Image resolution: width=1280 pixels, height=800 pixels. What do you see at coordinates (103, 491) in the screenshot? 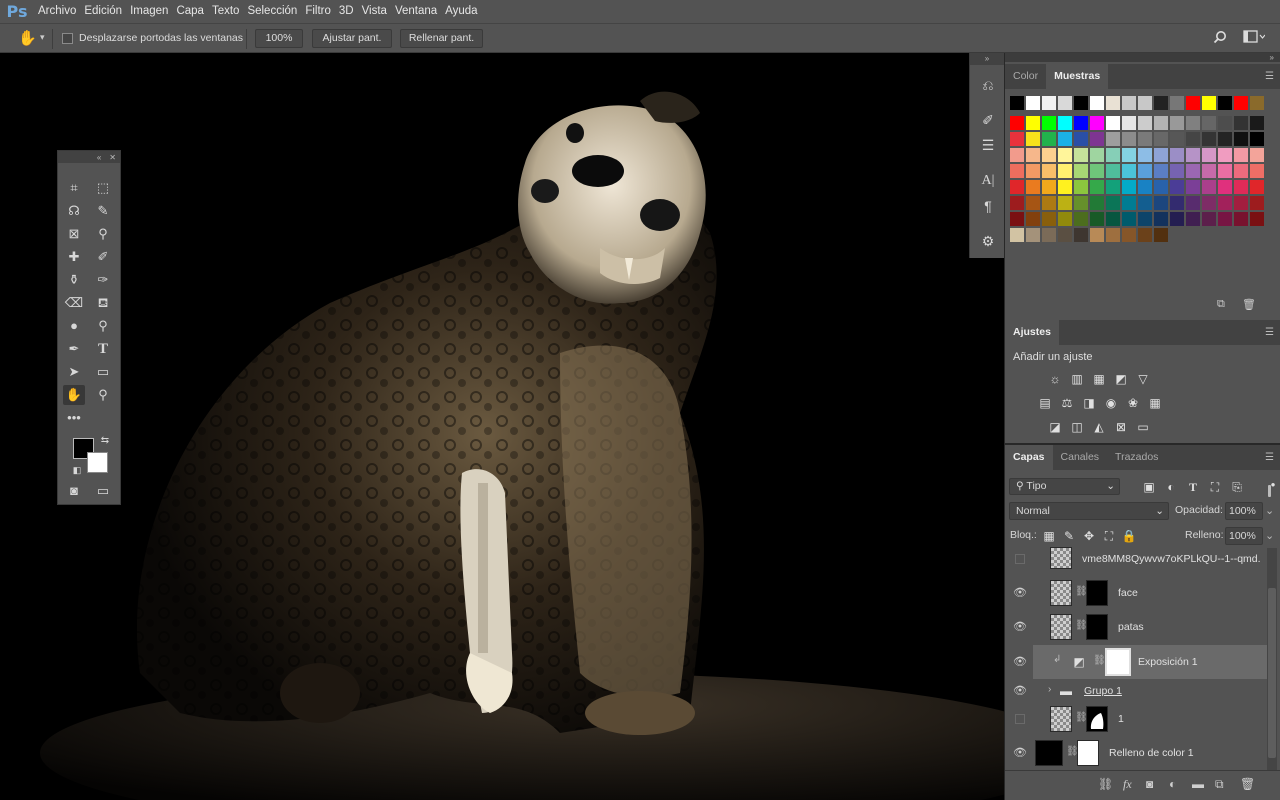
I see `screen-mode-icon: ▭` at bounding box center [103, 491].